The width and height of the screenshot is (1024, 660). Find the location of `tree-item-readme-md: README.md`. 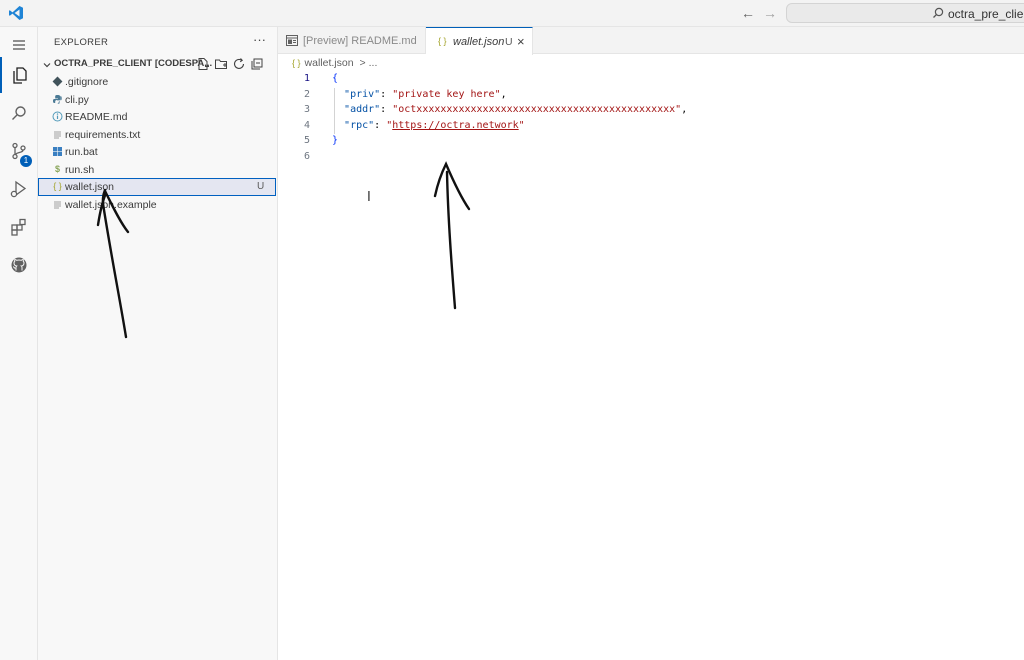

tree-item-readme-md: README.md is located at coordinates (158, 117).